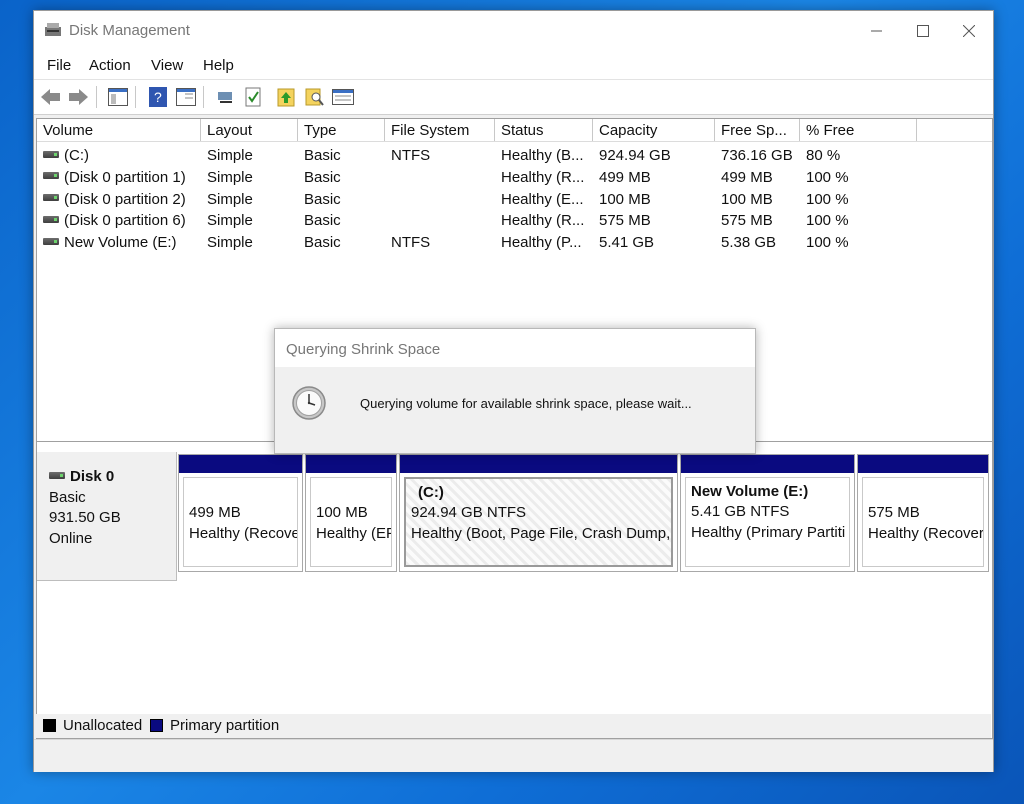 The width and height of the screenshot is (1024, 804). I want to click on legend-label-unallocated: Unallocated, so click(103, 725).